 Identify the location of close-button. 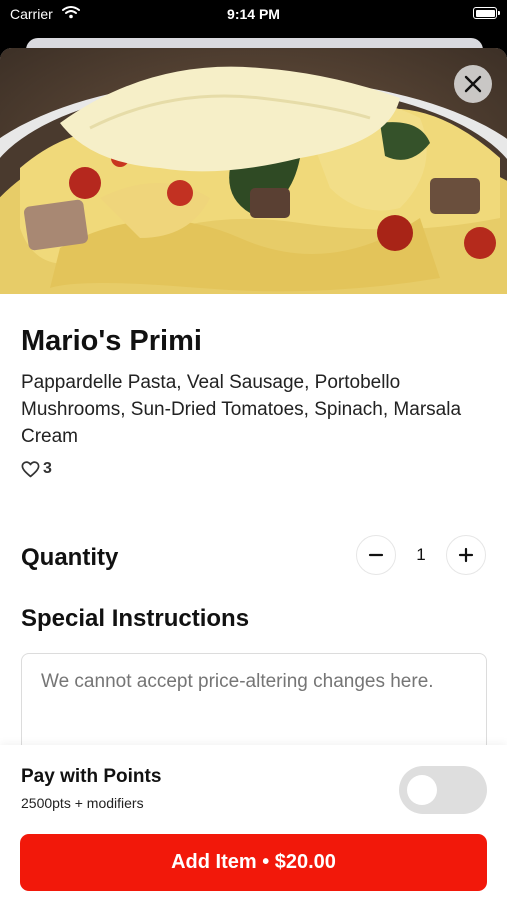
(473, 84).